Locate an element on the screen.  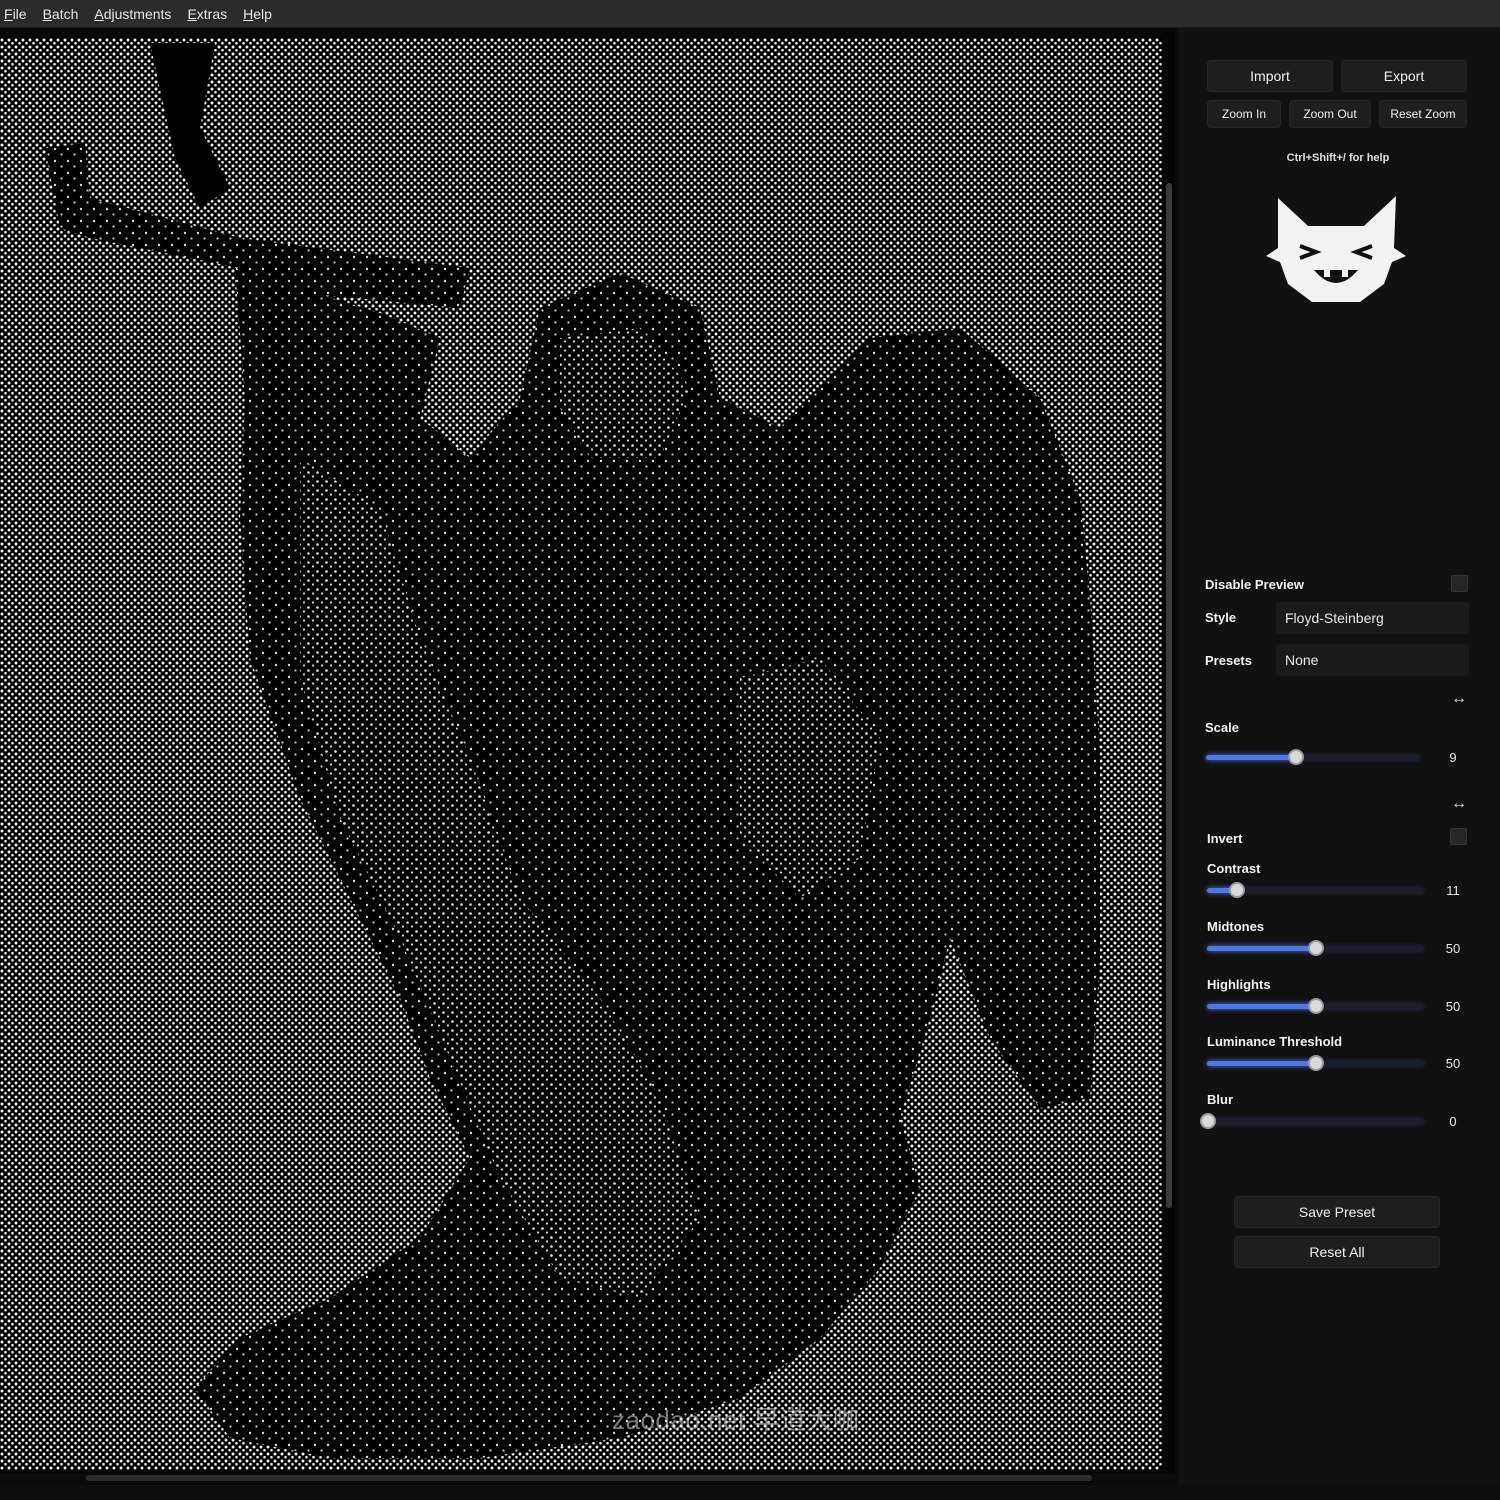
expand-horizontal-icon-2: ↔ is located at coordinates (1459, 804).